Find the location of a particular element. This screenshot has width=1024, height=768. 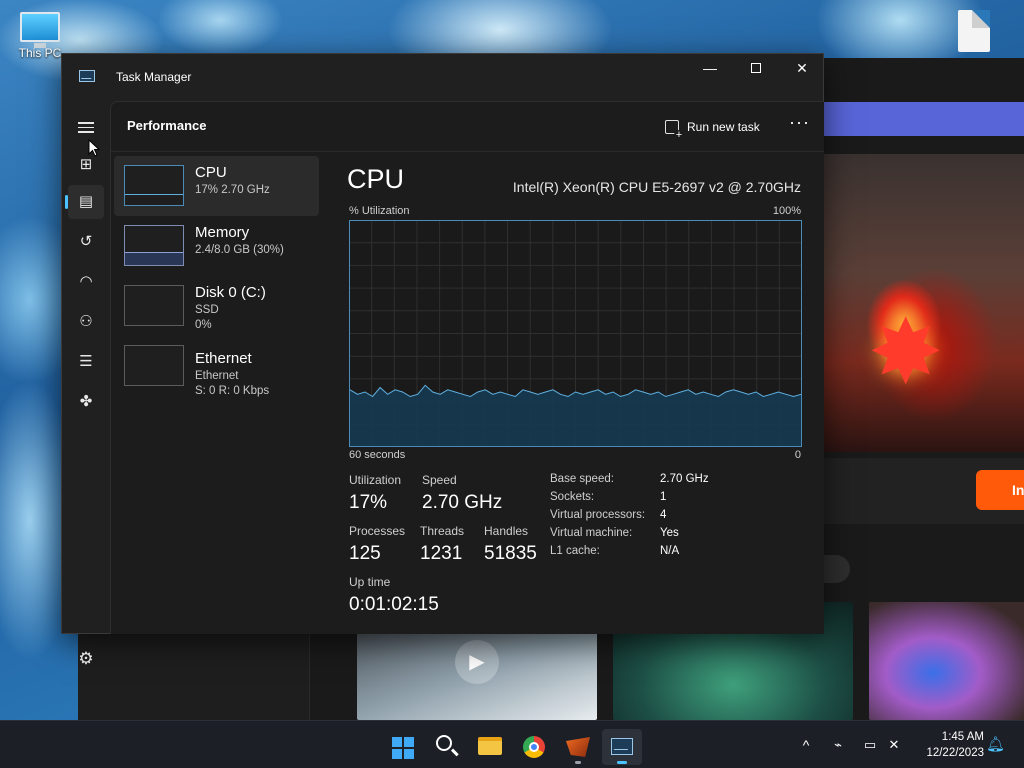

device-item-disk: Disk 0 (C:) SSD 0% is located at coordinates (216, 306).